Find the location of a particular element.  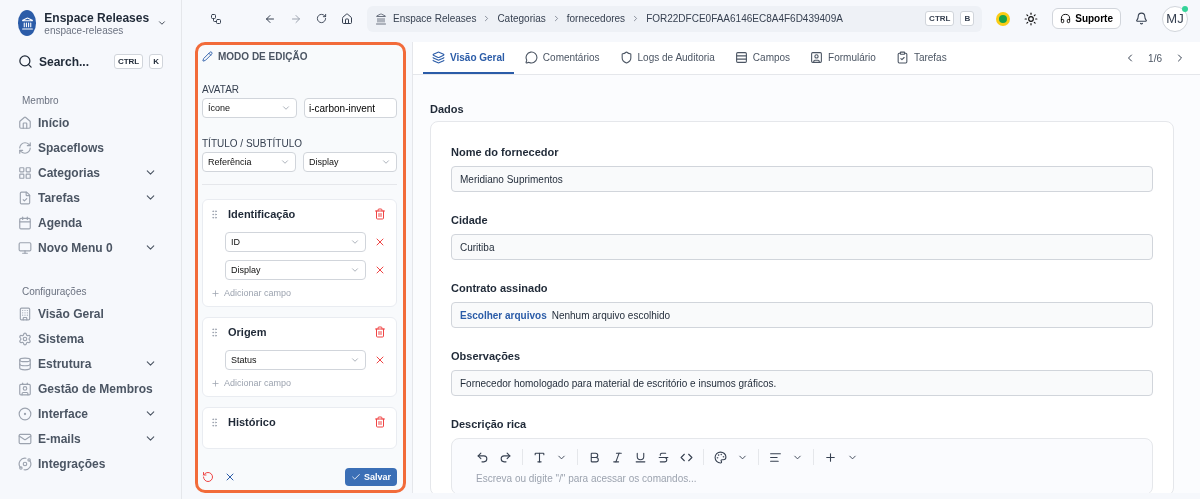

mail-icon is located at coordinates (25, 438).